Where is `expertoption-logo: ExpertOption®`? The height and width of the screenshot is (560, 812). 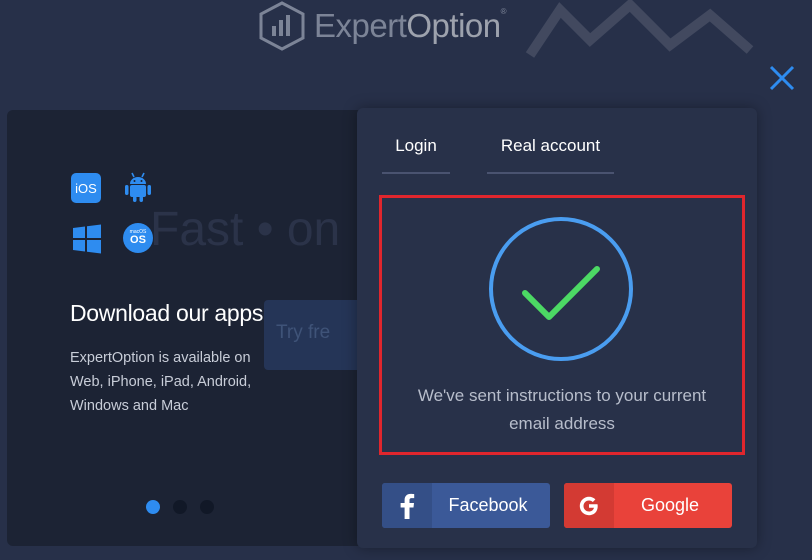
expertoption-logo: ExpertOption® is located at coordinates (382, 26).